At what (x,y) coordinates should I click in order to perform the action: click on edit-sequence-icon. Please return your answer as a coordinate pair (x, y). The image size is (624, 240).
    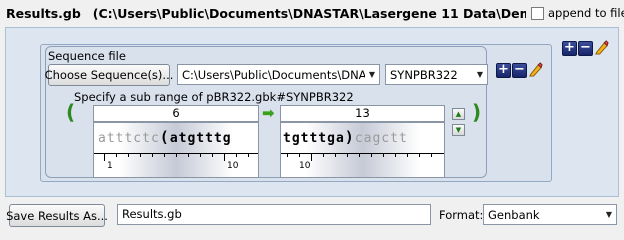
    Looking at the image, I should click on (535, 69).